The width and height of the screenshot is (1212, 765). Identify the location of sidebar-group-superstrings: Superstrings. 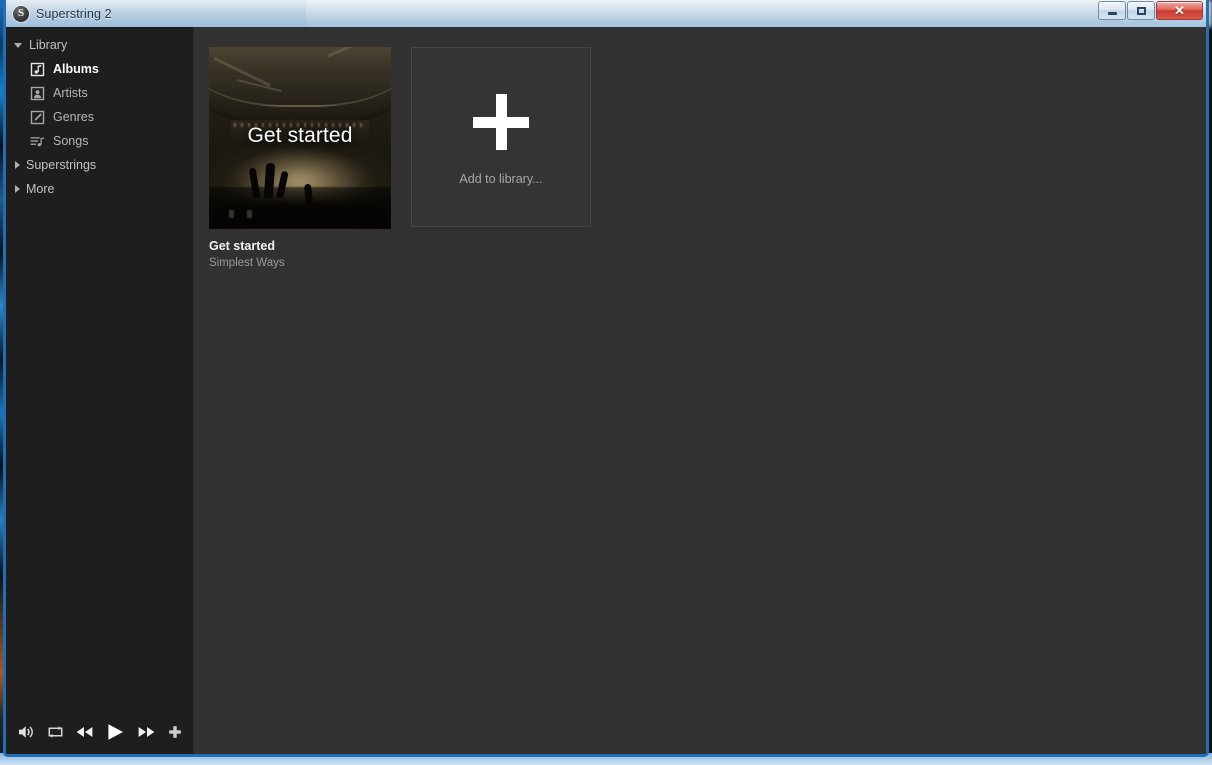
(99, 165).